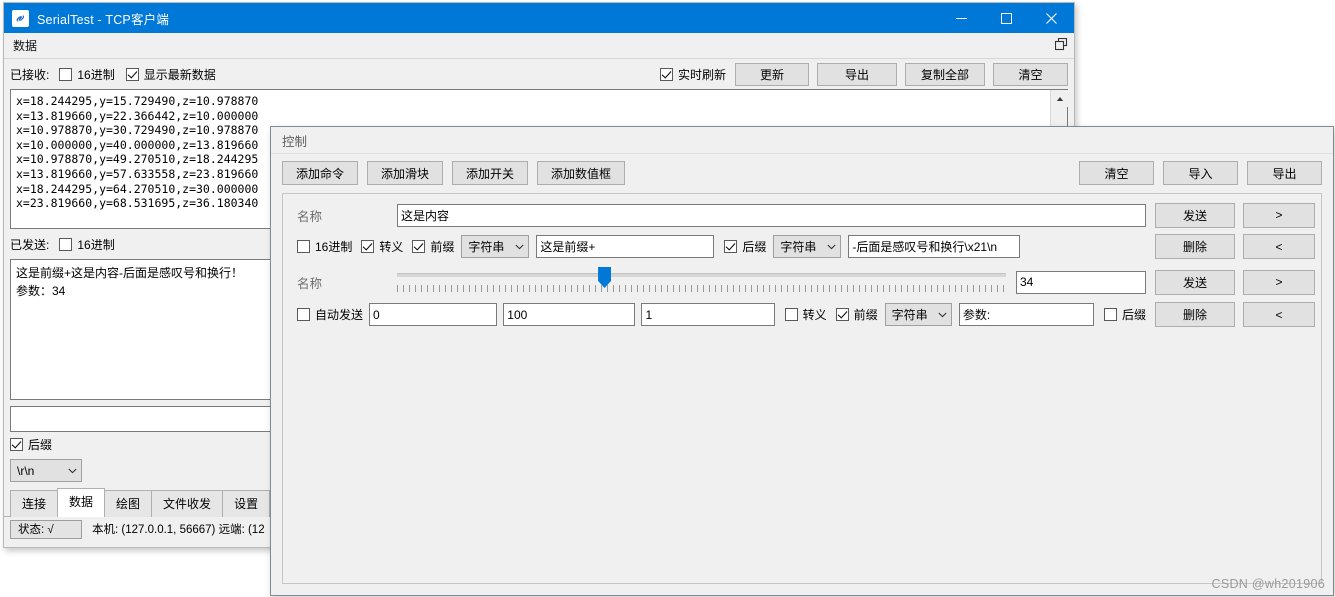 The width and height of the screenshot is (1335, 597). What do you see at coordinates (490, 173) in the screenshot?
I see `add-switch-button: 添加开关` at bounding box center [490, 173].